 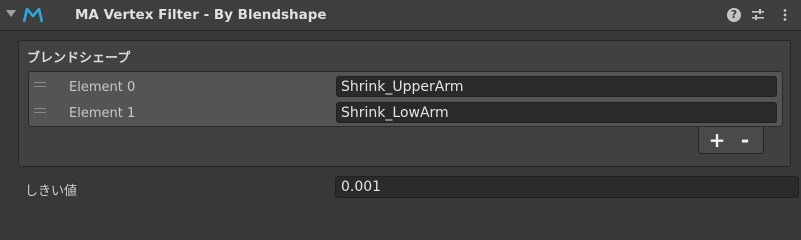 I want to click on element-value-field: Shrink_LowArm, so click(x=556, y=112).